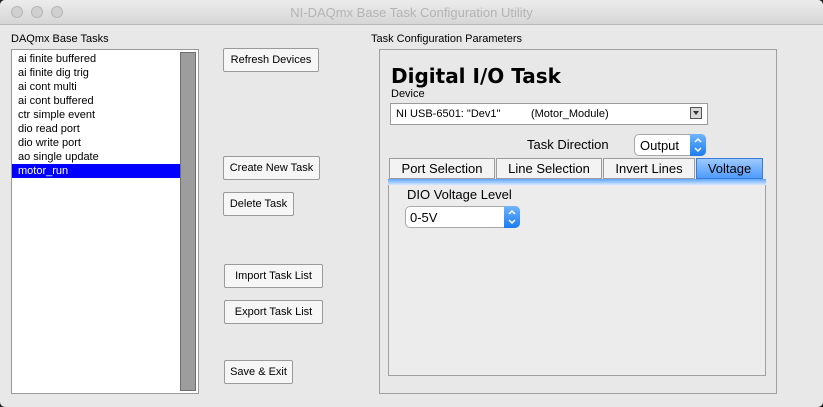  Describe the element at coordinates (96, 171) in the screenshot. I see `task-item-selected: motor_run` at that location.